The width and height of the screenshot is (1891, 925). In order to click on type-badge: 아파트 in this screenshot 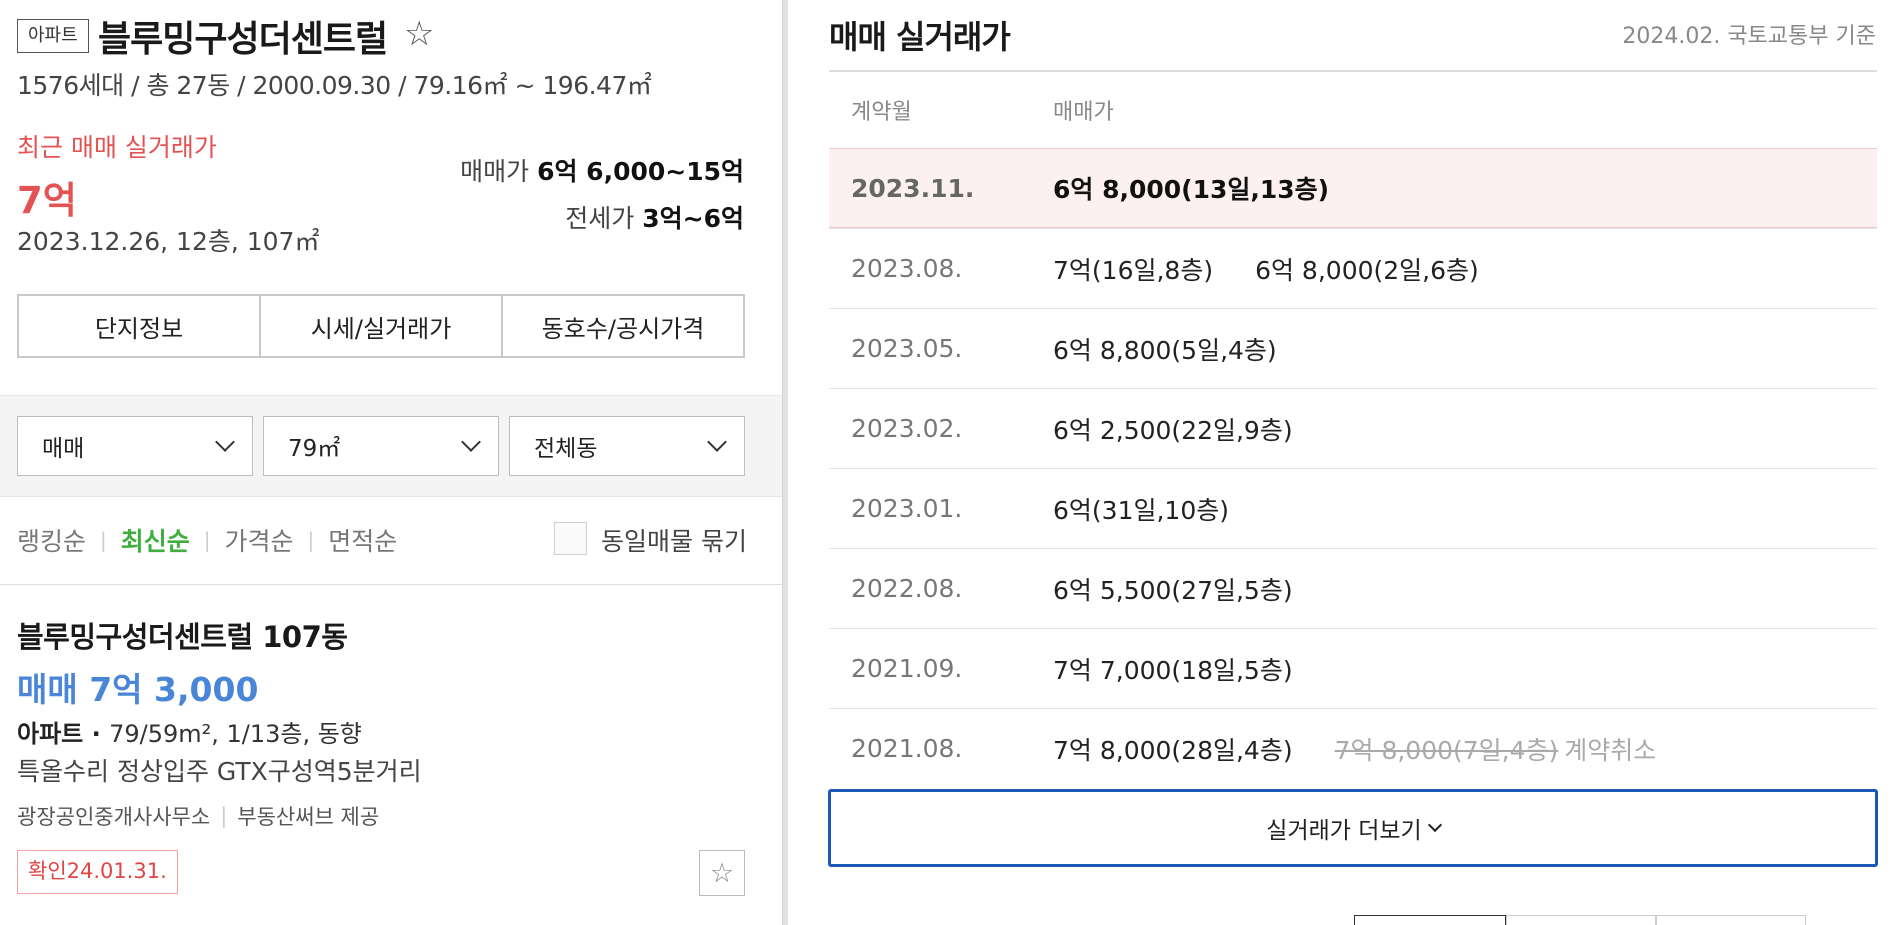, I will do `click(53, 36)`.